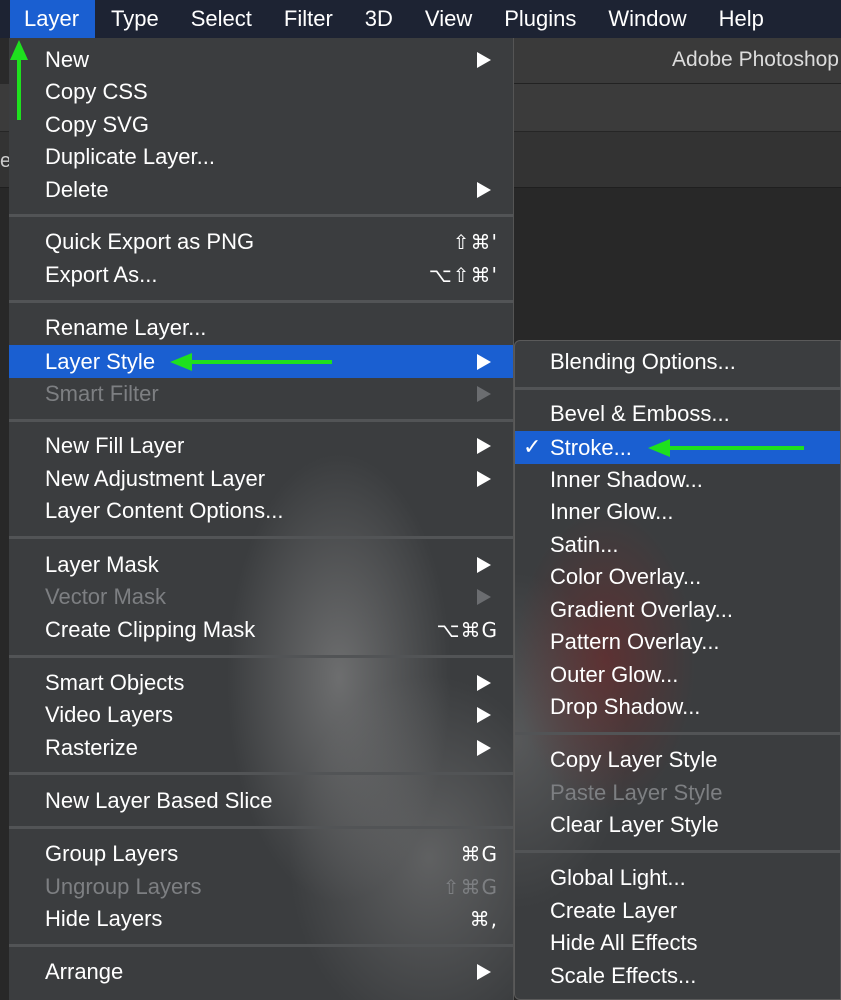 Image resolution: width=841 pixels, height=1000 pixels. Describe the element at coordinates (261, 854) in the screenshot. I see `menu-item-group-layers: Group Layers ⌘G` at that location.